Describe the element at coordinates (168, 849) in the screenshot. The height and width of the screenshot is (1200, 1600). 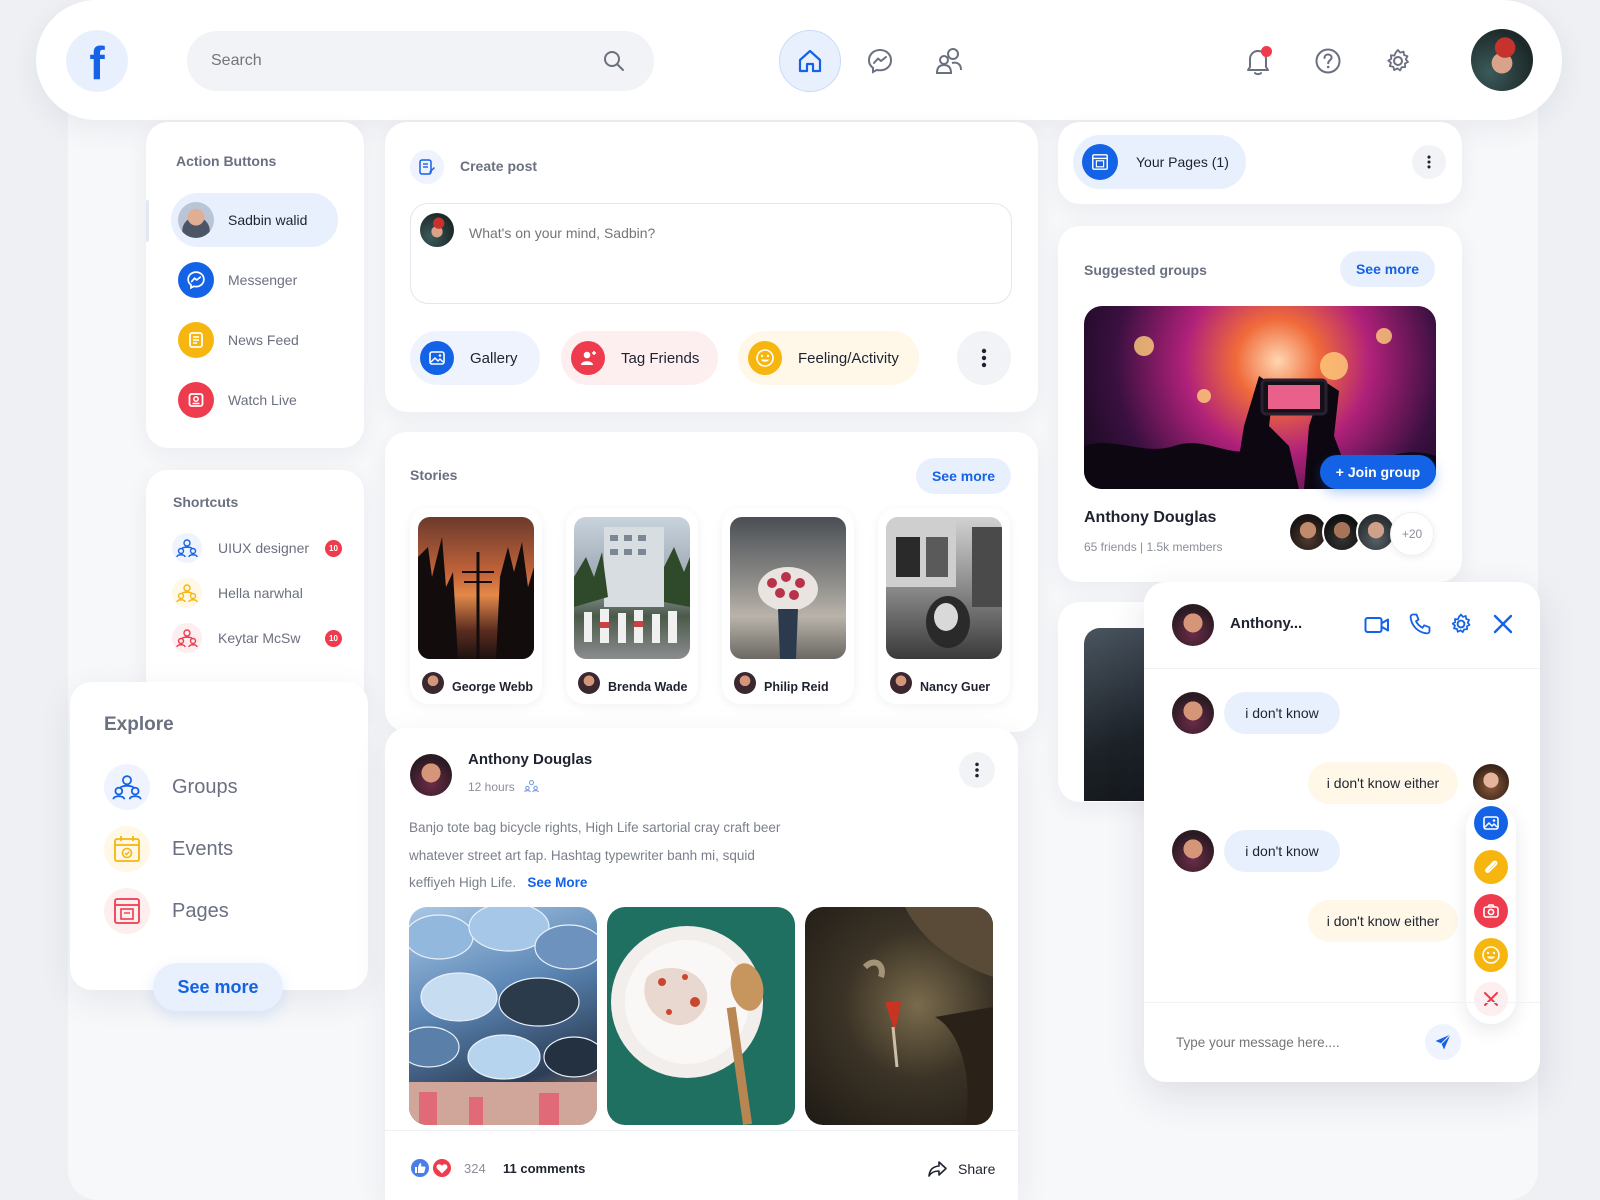
I see `explore-item-events: Events` at that location.